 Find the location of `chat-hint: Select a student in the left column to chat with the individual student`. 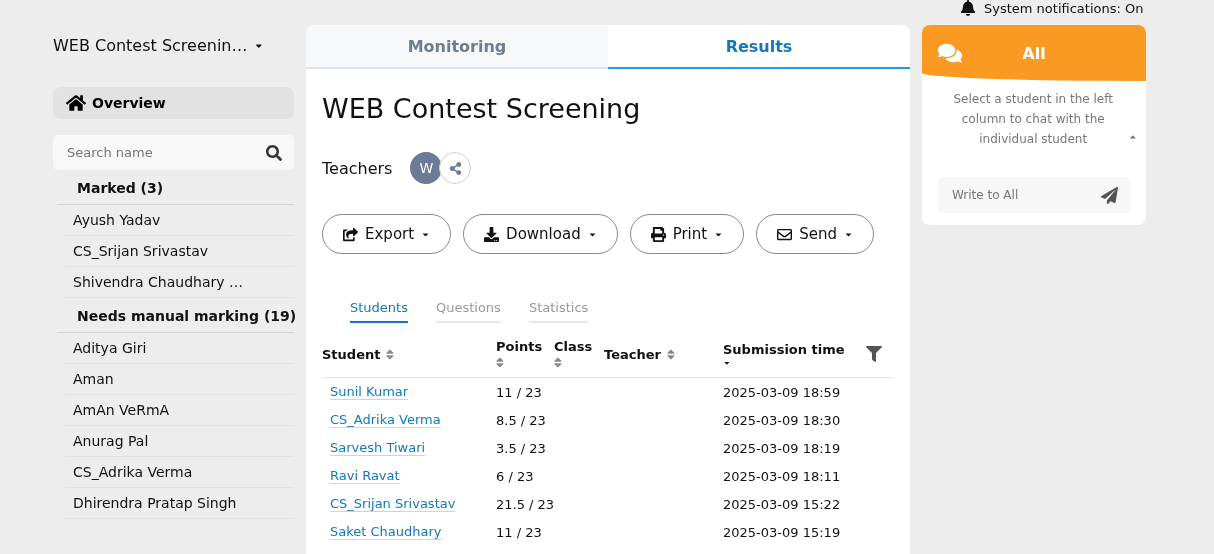

chat-hint: Select a student in the left column to chat with the individual student is located at coordinates (1033, 119).